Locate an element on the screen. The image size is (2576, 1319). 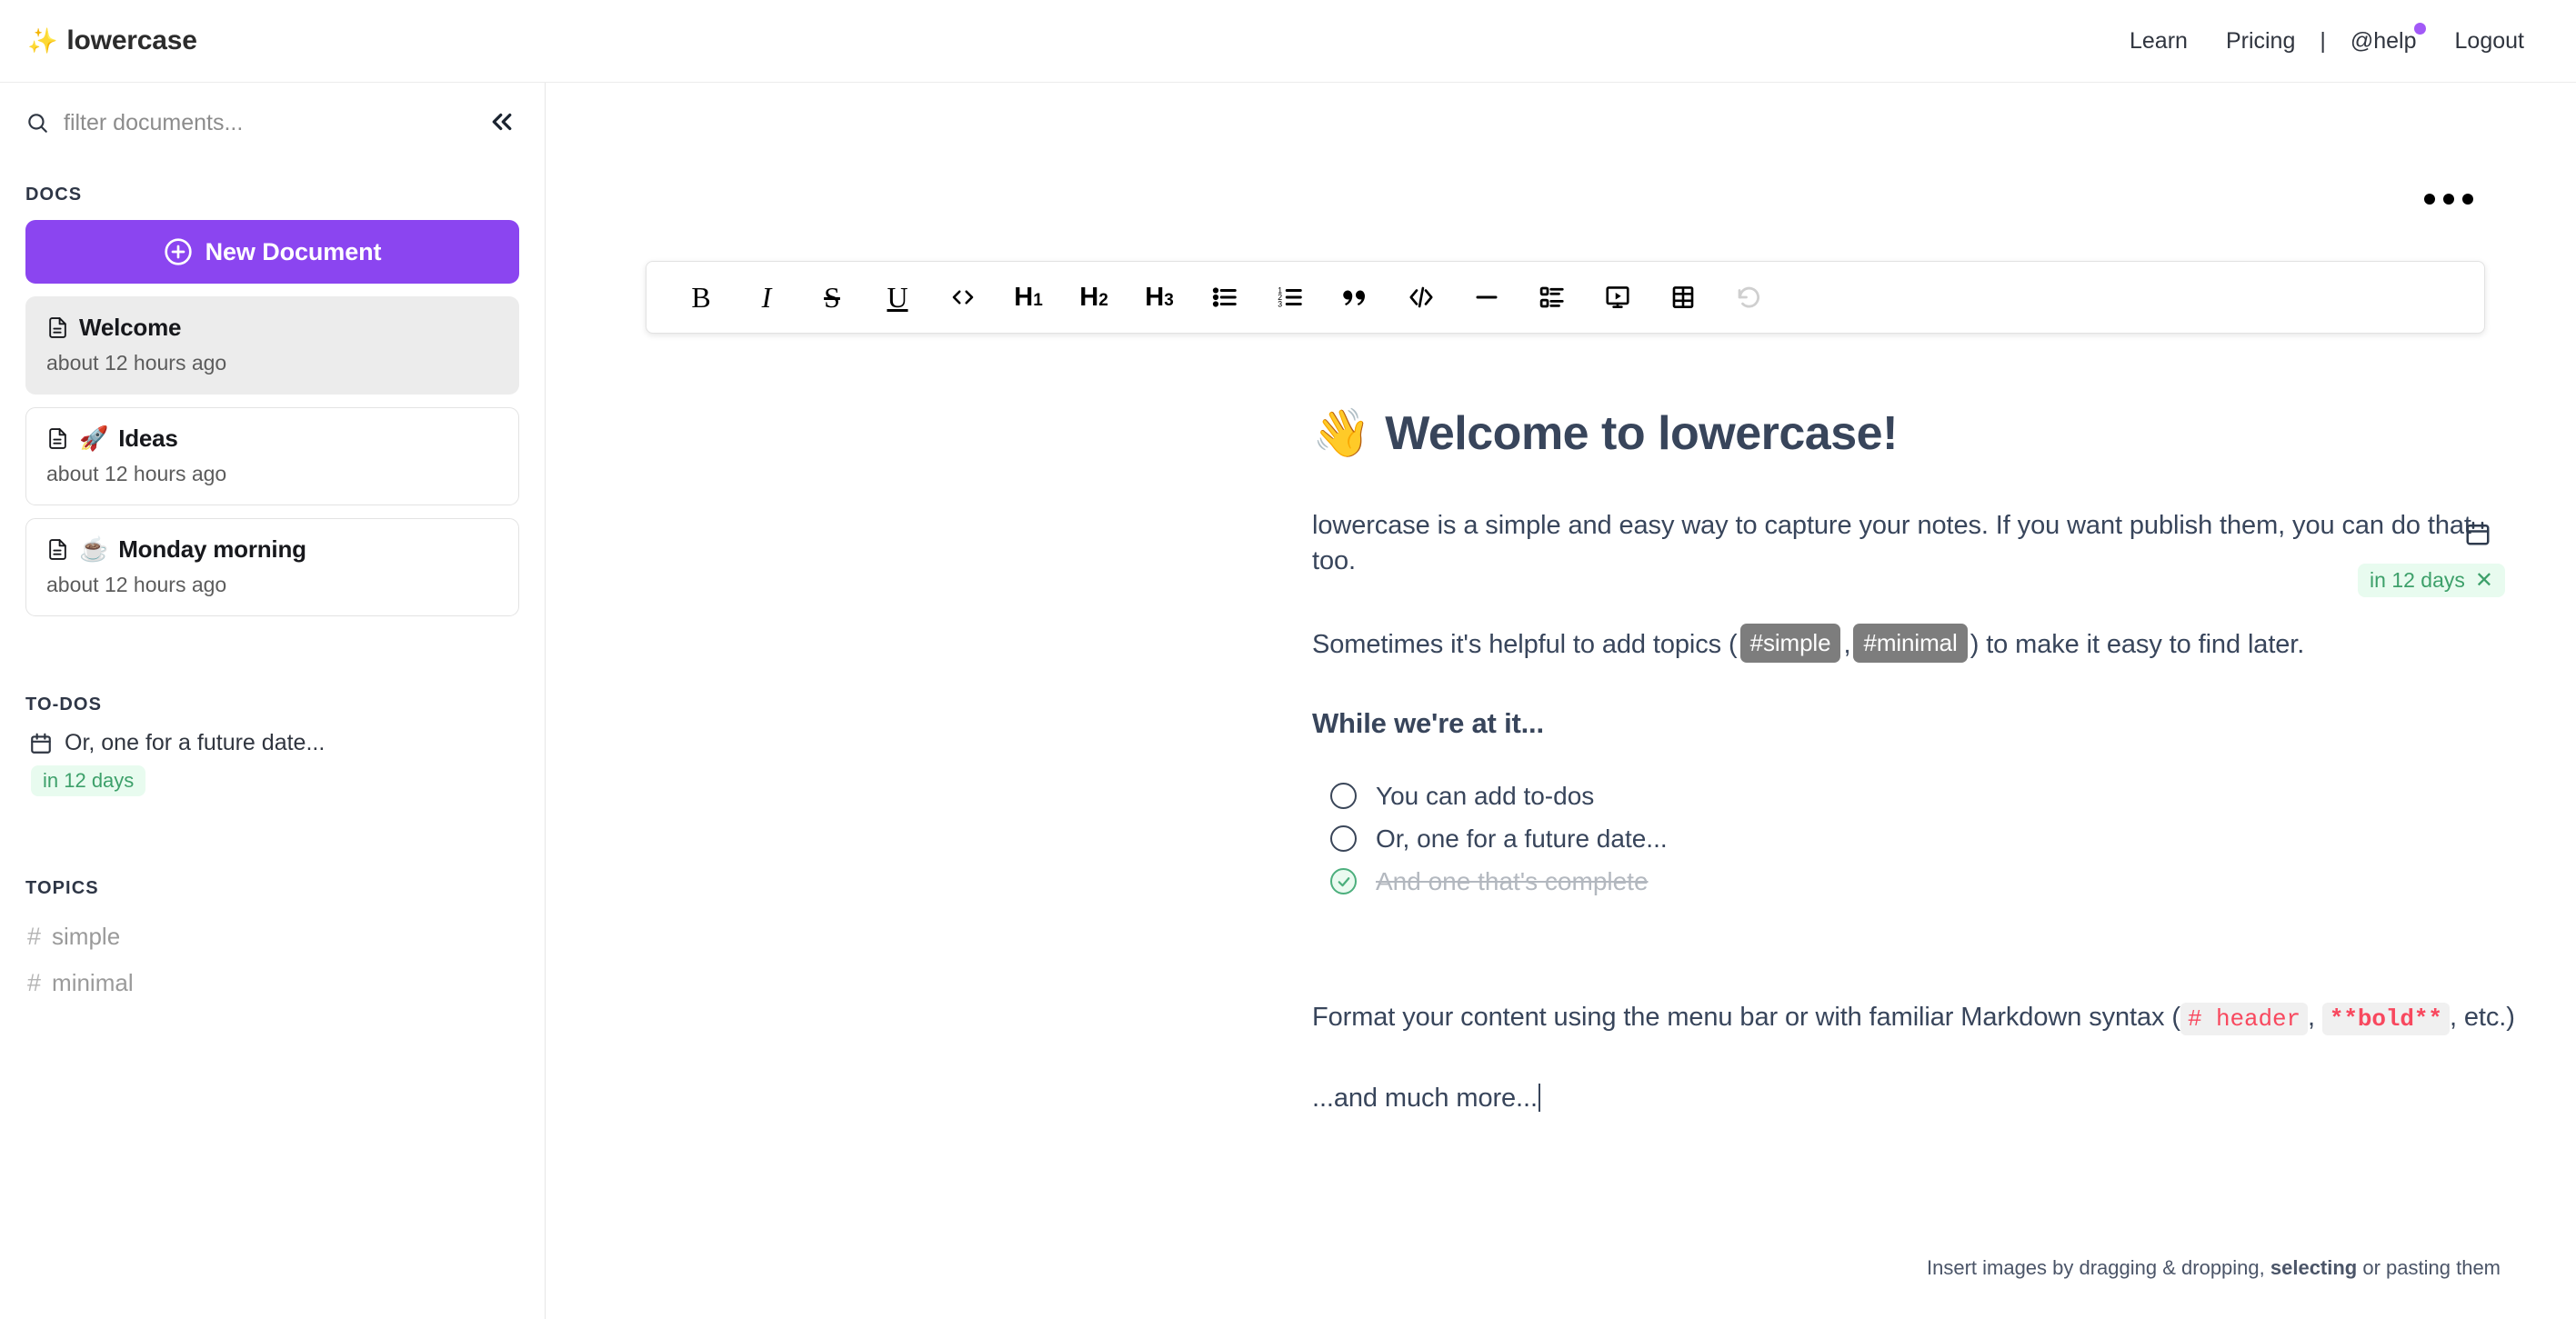
markdown-comma: , is located at coordinates (2311, 1018).